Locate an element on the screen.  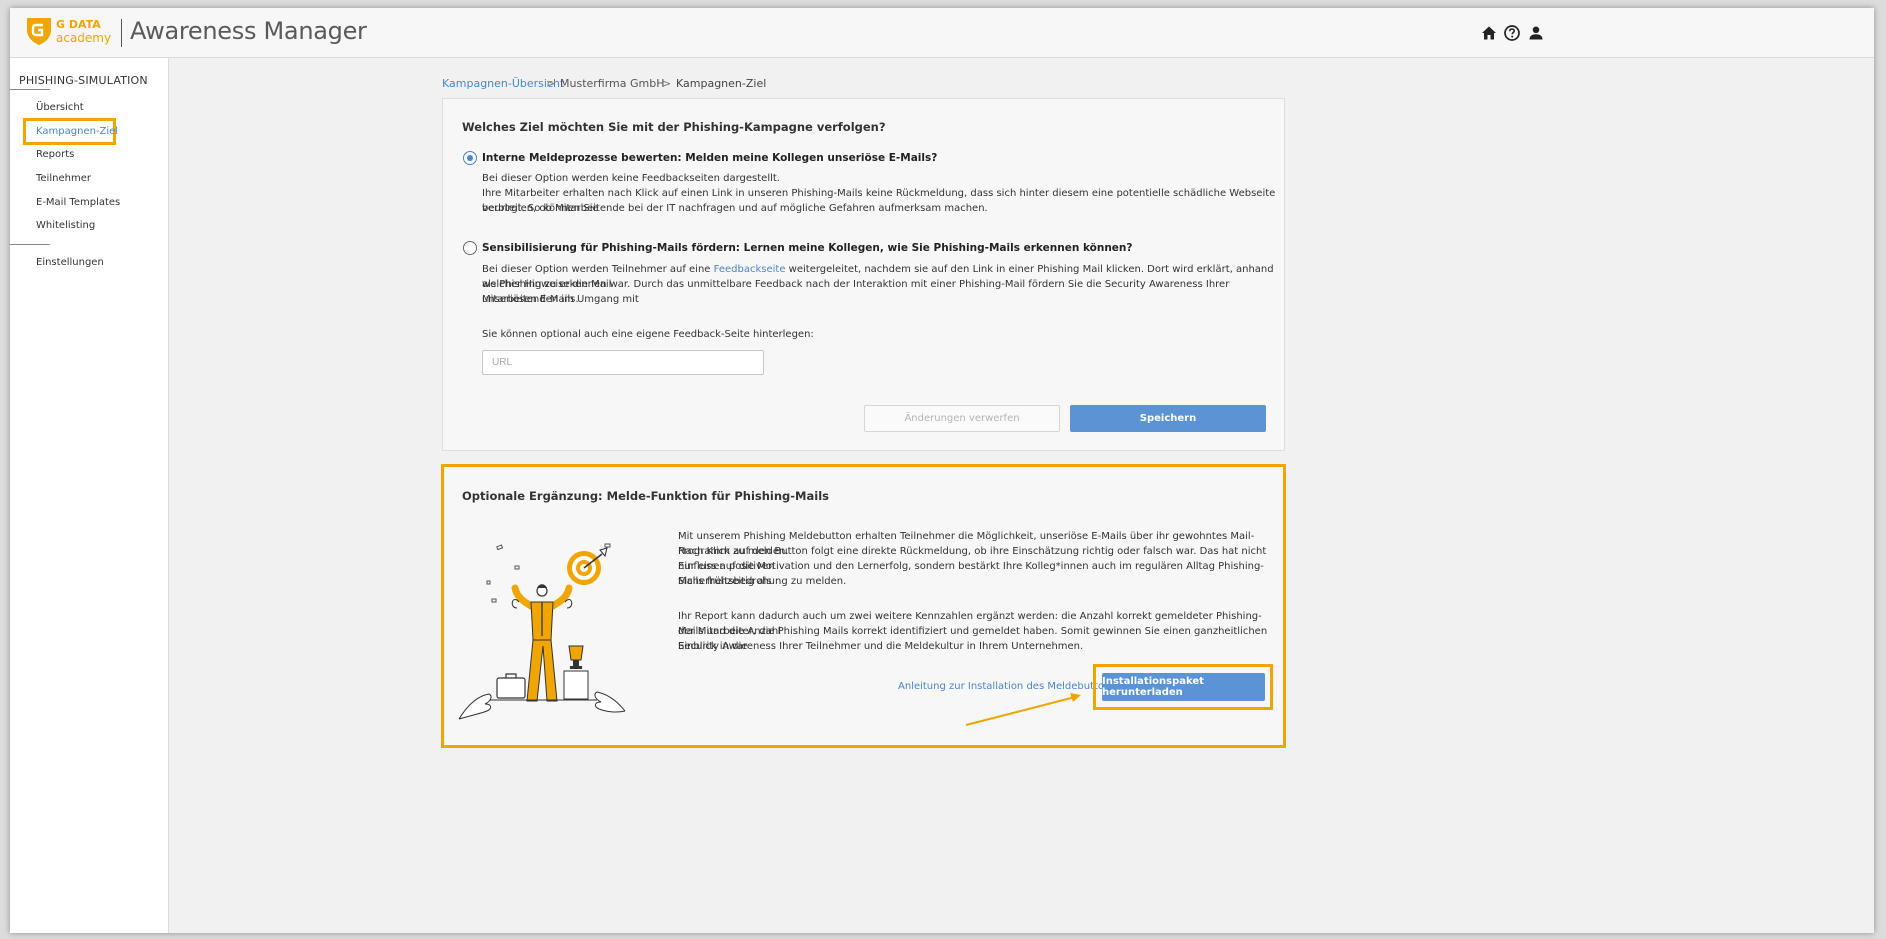
gdata-academy-logo: G DATA academy is located at coordinates (71, 33).